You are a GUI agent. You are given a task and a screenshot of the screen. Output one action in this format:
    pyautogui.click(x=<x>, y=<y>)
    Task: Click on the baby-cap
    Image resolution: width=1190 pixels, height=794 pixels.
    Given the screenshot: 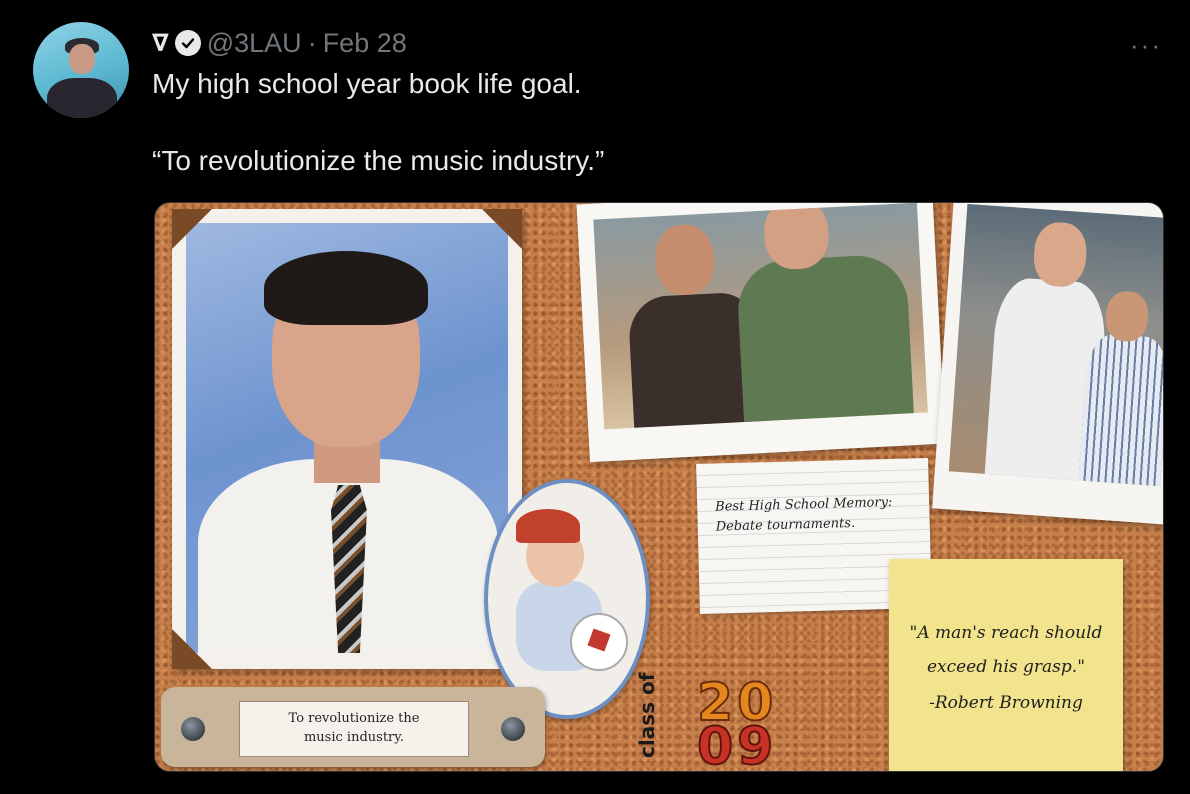 What is the action you would take?
    pyautogui.click(x=548, y=526)
    